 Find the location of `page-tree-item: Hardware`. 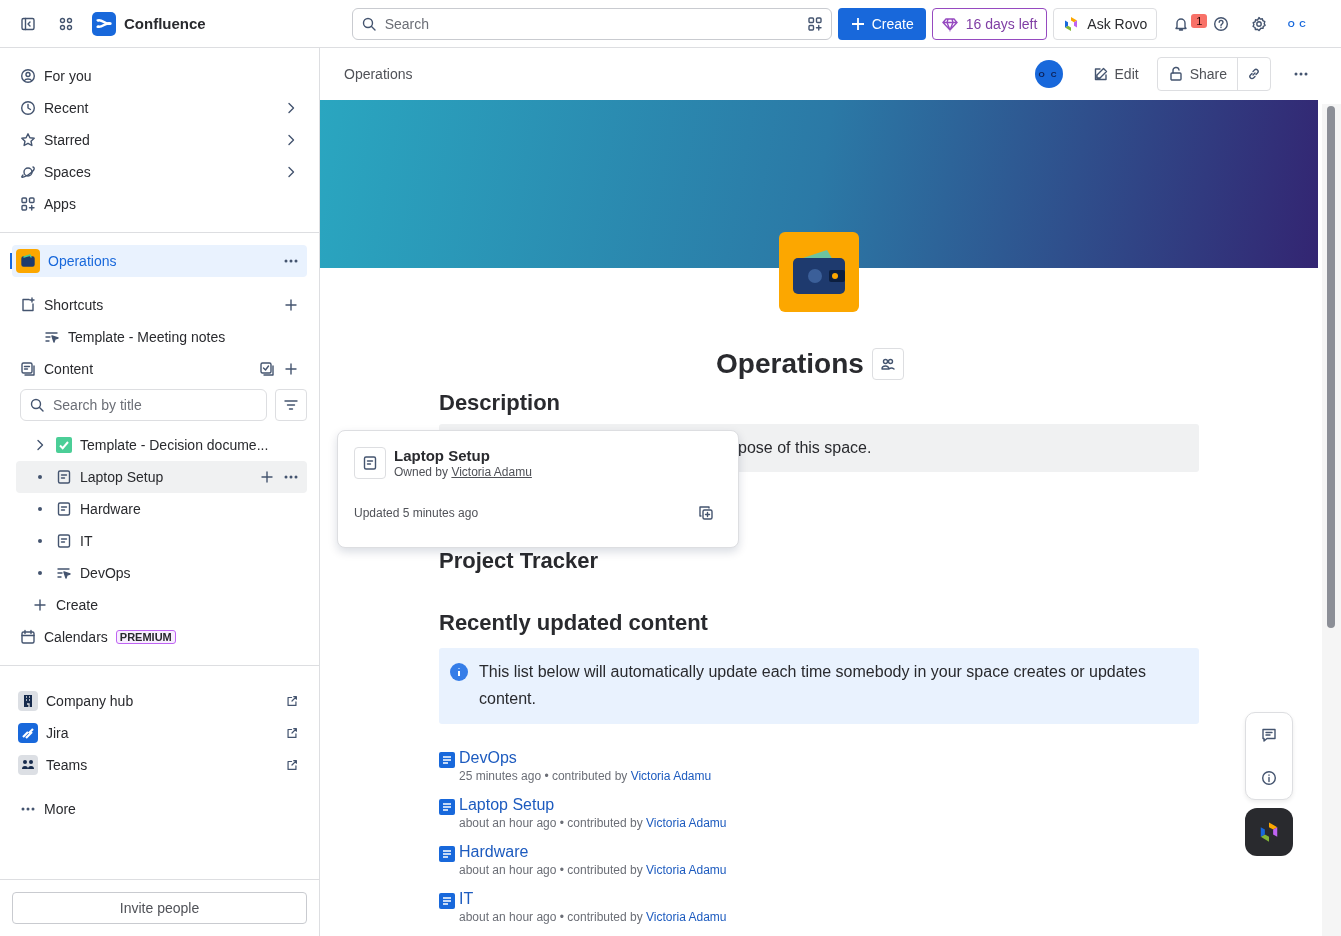

page-tree-item: Hardware is located at coordinates (161, 509).